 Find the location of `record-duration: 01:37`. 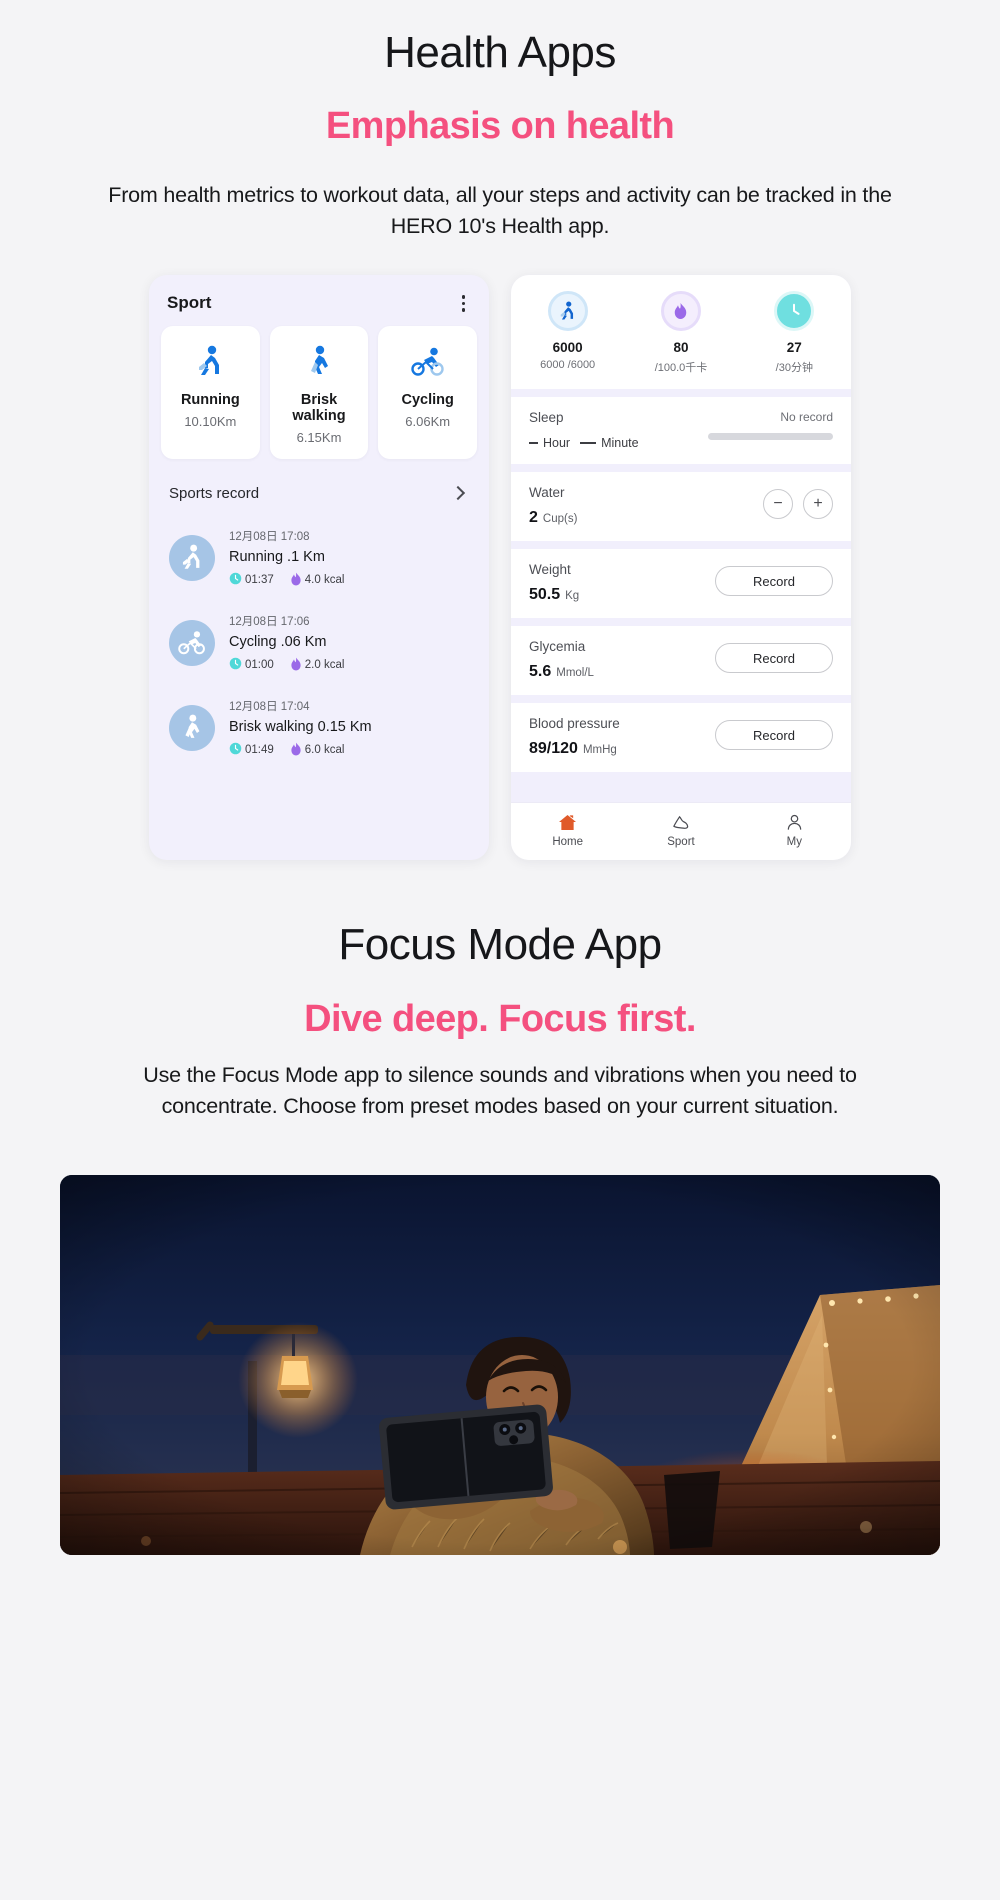

record-duration: 01:37 is located at coordinates (259, 580).